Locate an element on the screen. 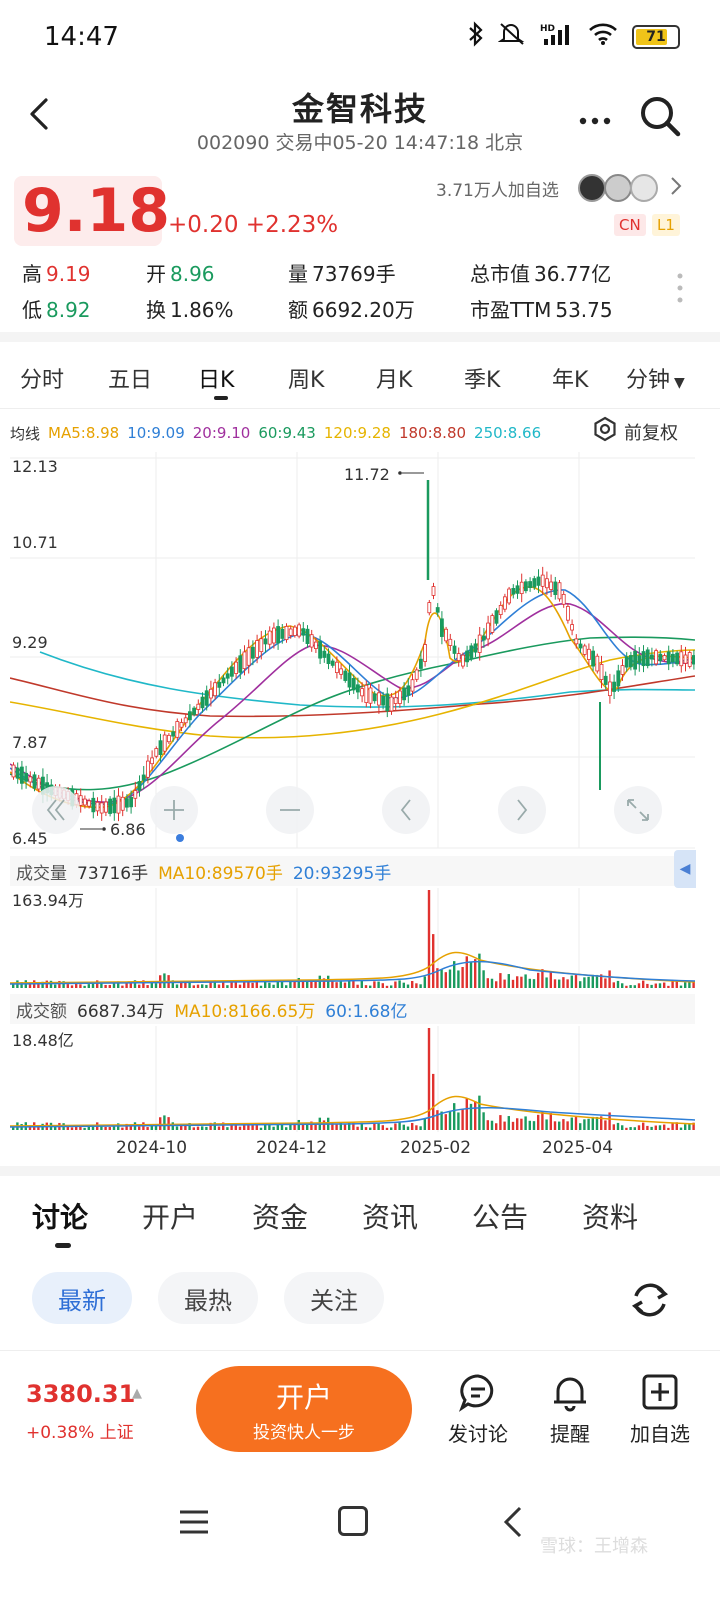  zoom-out-icon is located at coordinates (290, 810).